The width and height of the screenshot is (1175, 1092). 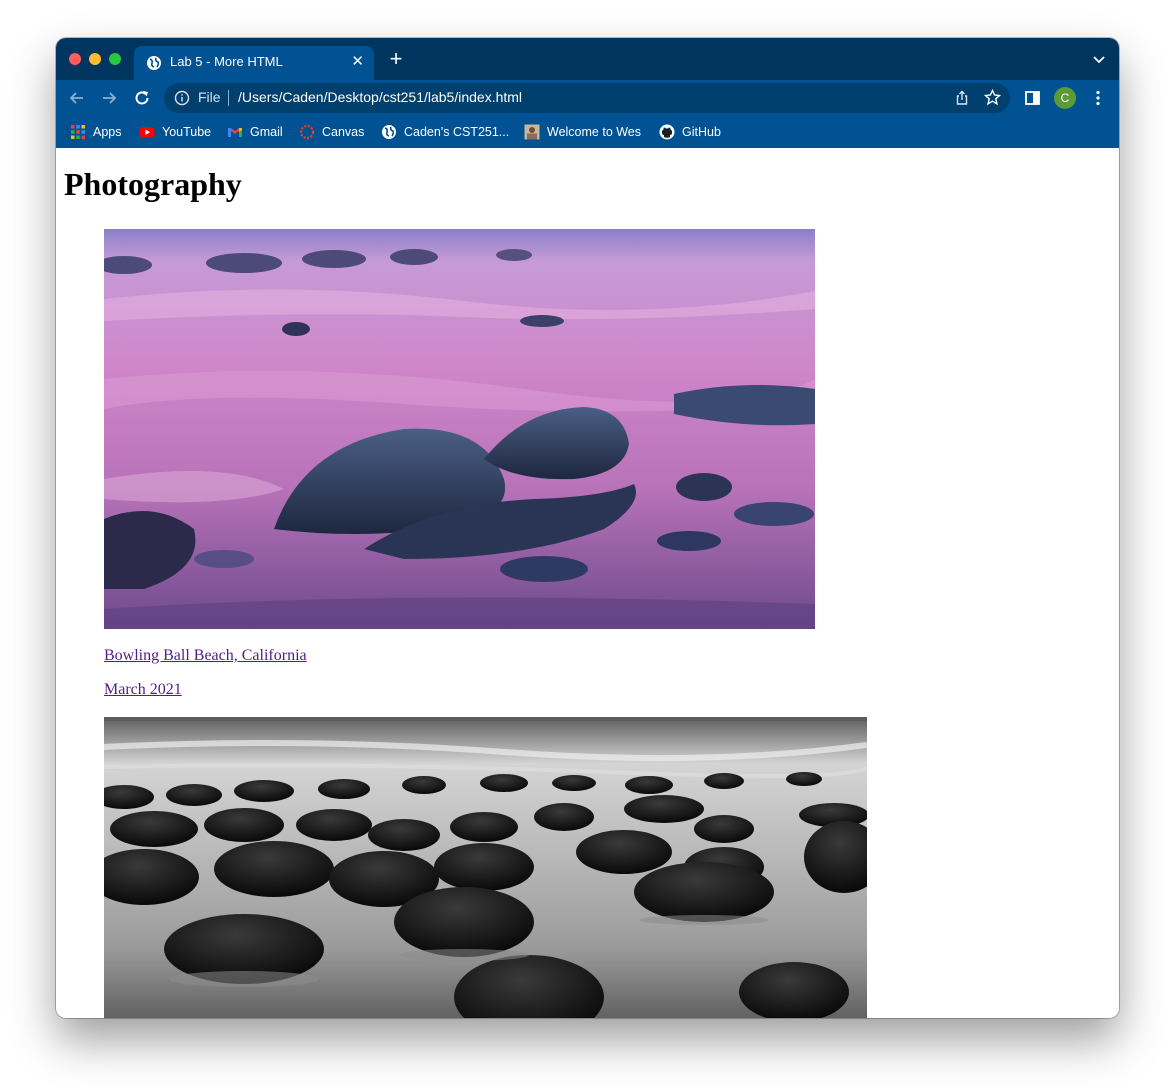 I want to click on address-divider, so click(x=228, y=98).